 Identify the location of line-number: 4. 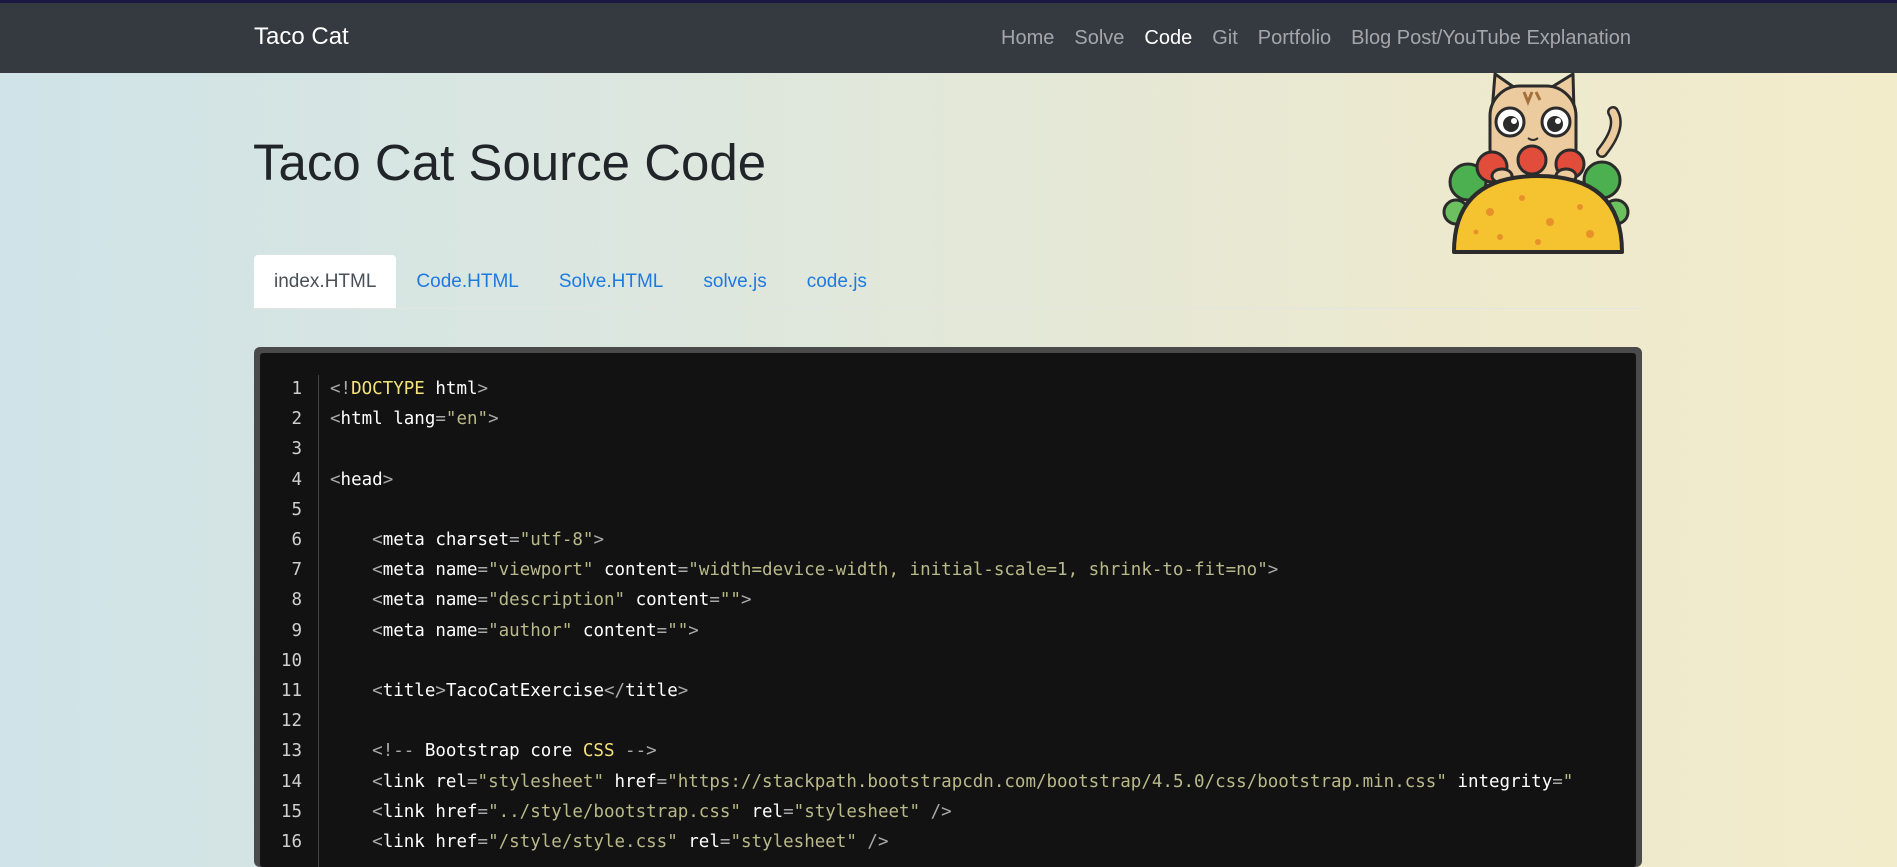
(296, 479).